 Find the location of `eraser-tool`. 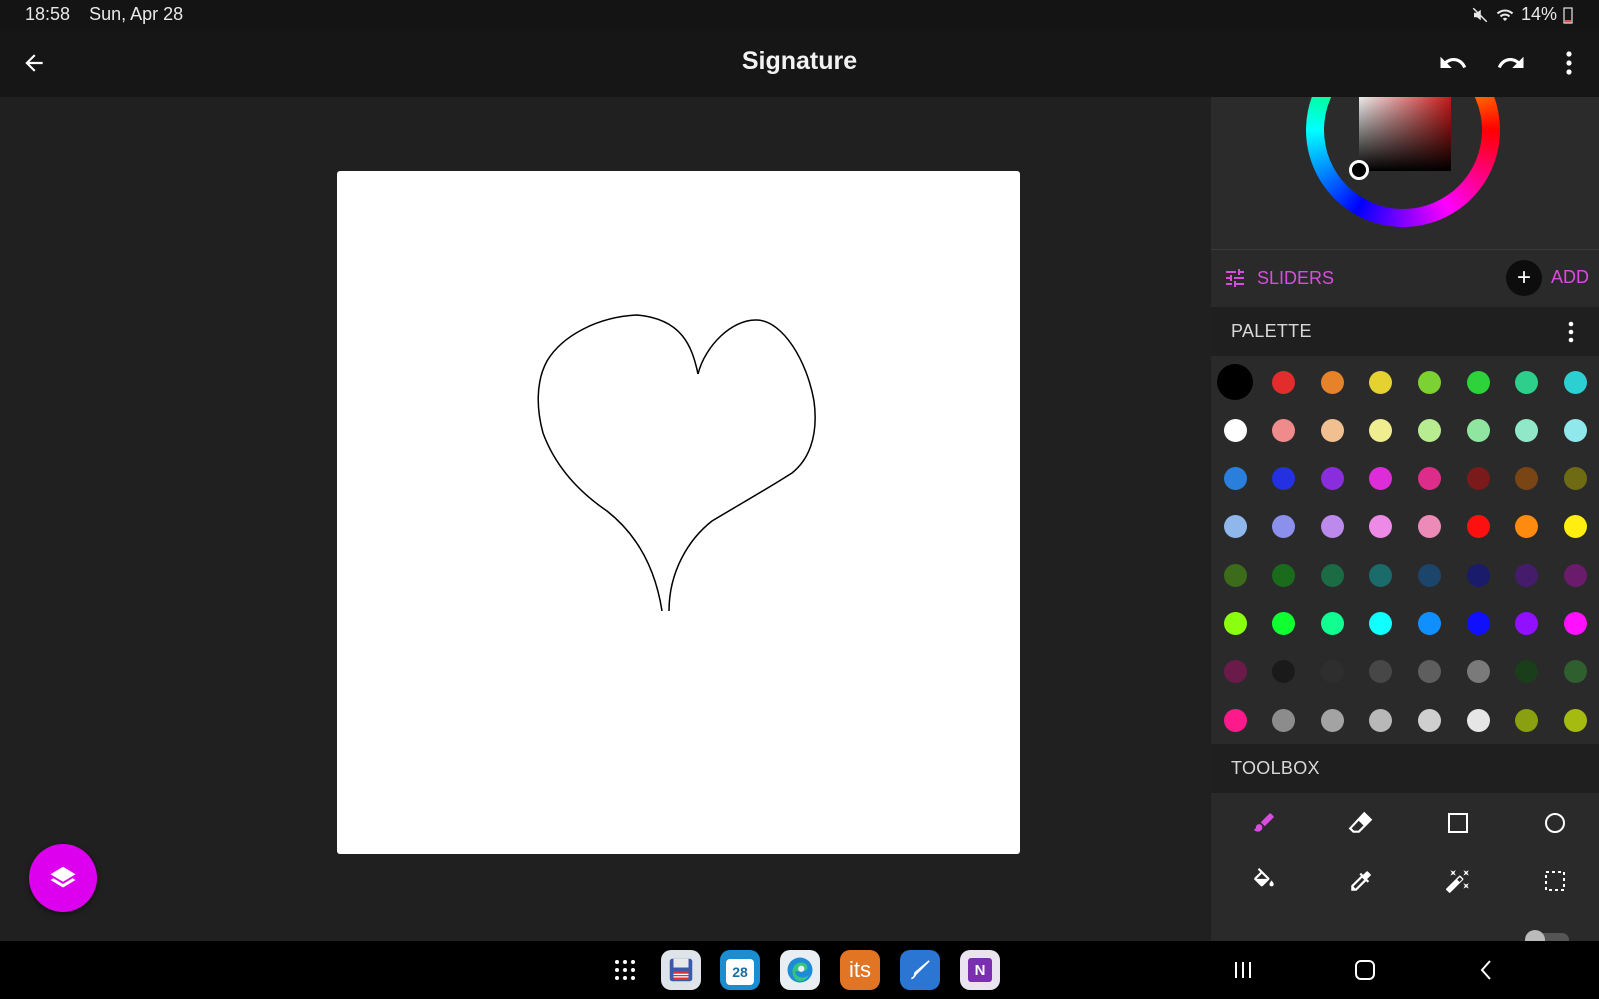

eraser-tool is located at coordinates (1361, 823).